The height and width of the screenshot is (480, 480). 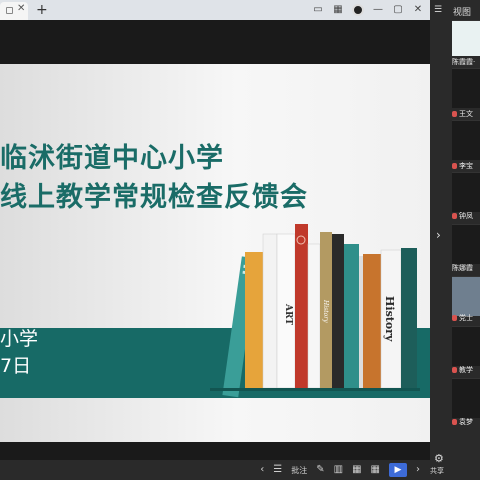 I want to click on participant-name: 李宝, so click(x=466, y=166).